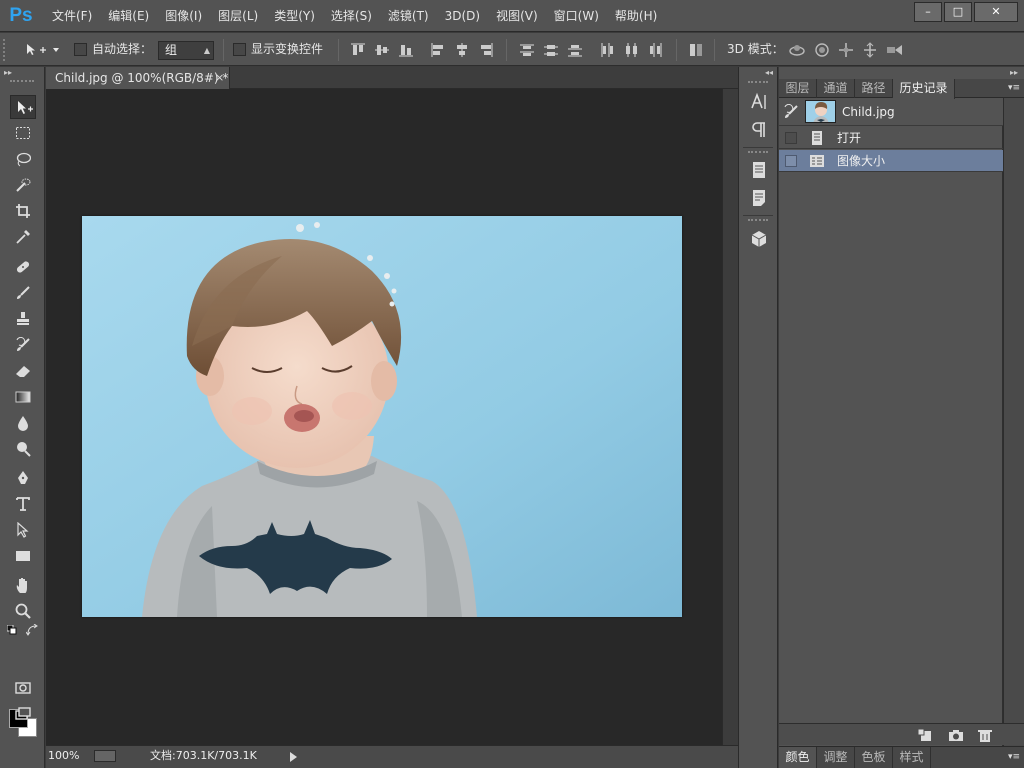  Describe the element at coordinates (874, 88) in the screenshot. I see `tab-paths: 路径` at that location.